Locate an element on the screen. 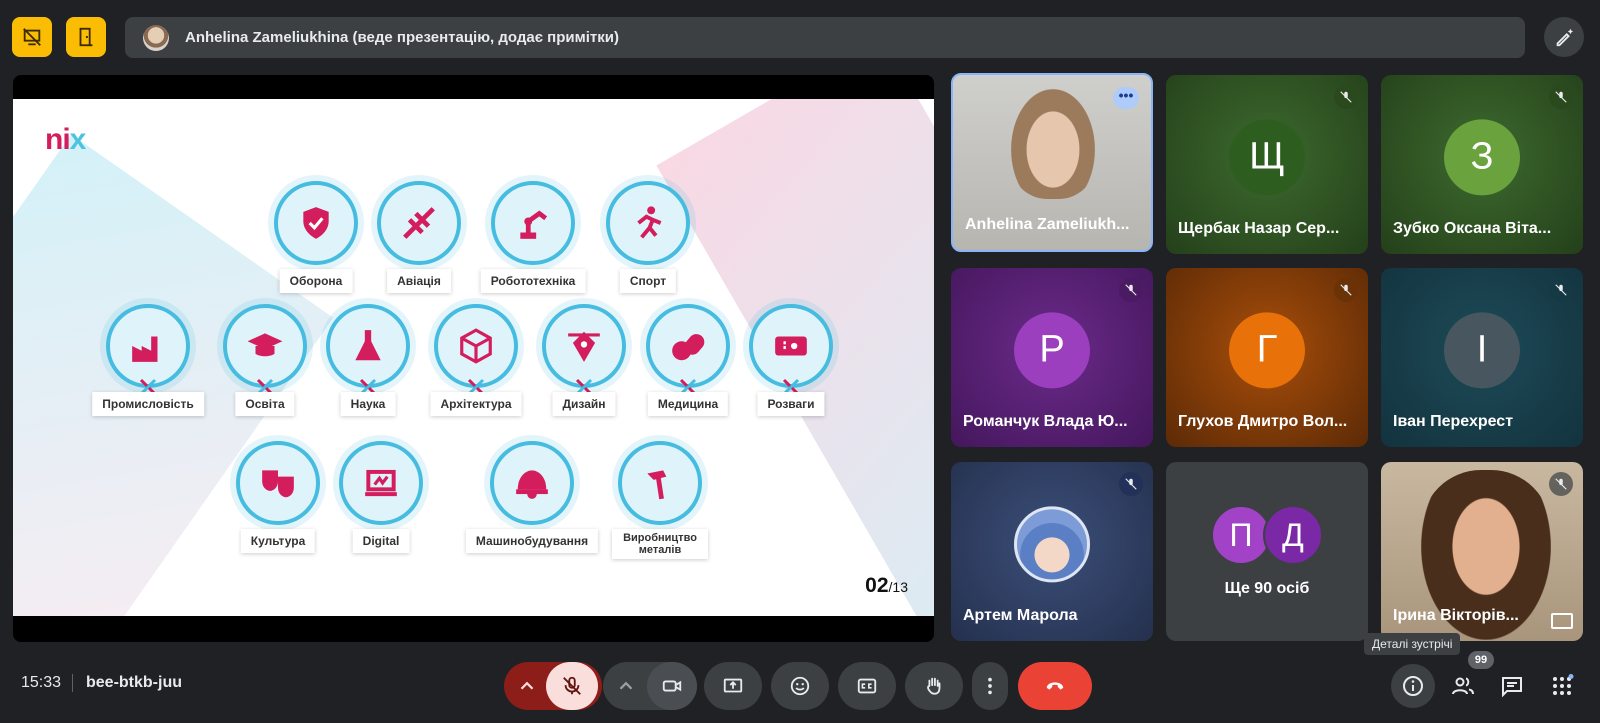  theater-masks-icon is located at coordinates (278, 484).